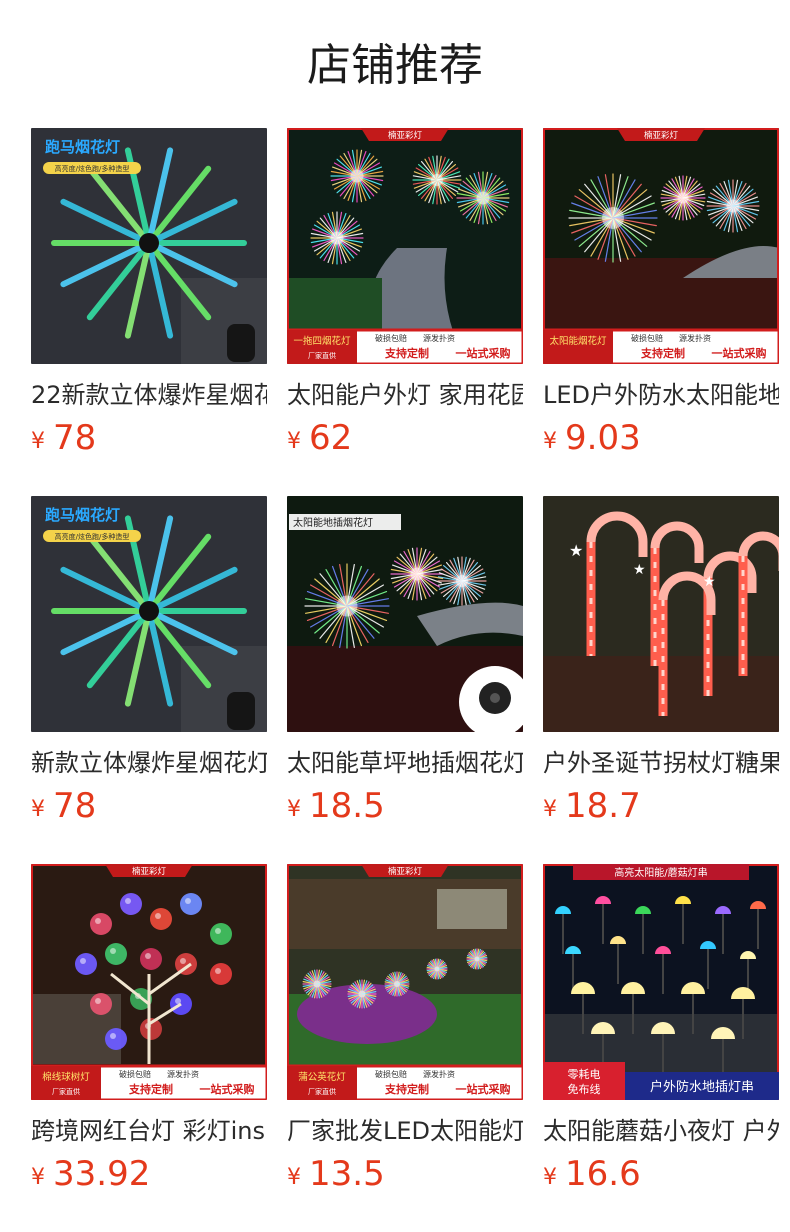  I want to click on product-title: 新款立体爆炸星烟花灯, so click(149, 763).